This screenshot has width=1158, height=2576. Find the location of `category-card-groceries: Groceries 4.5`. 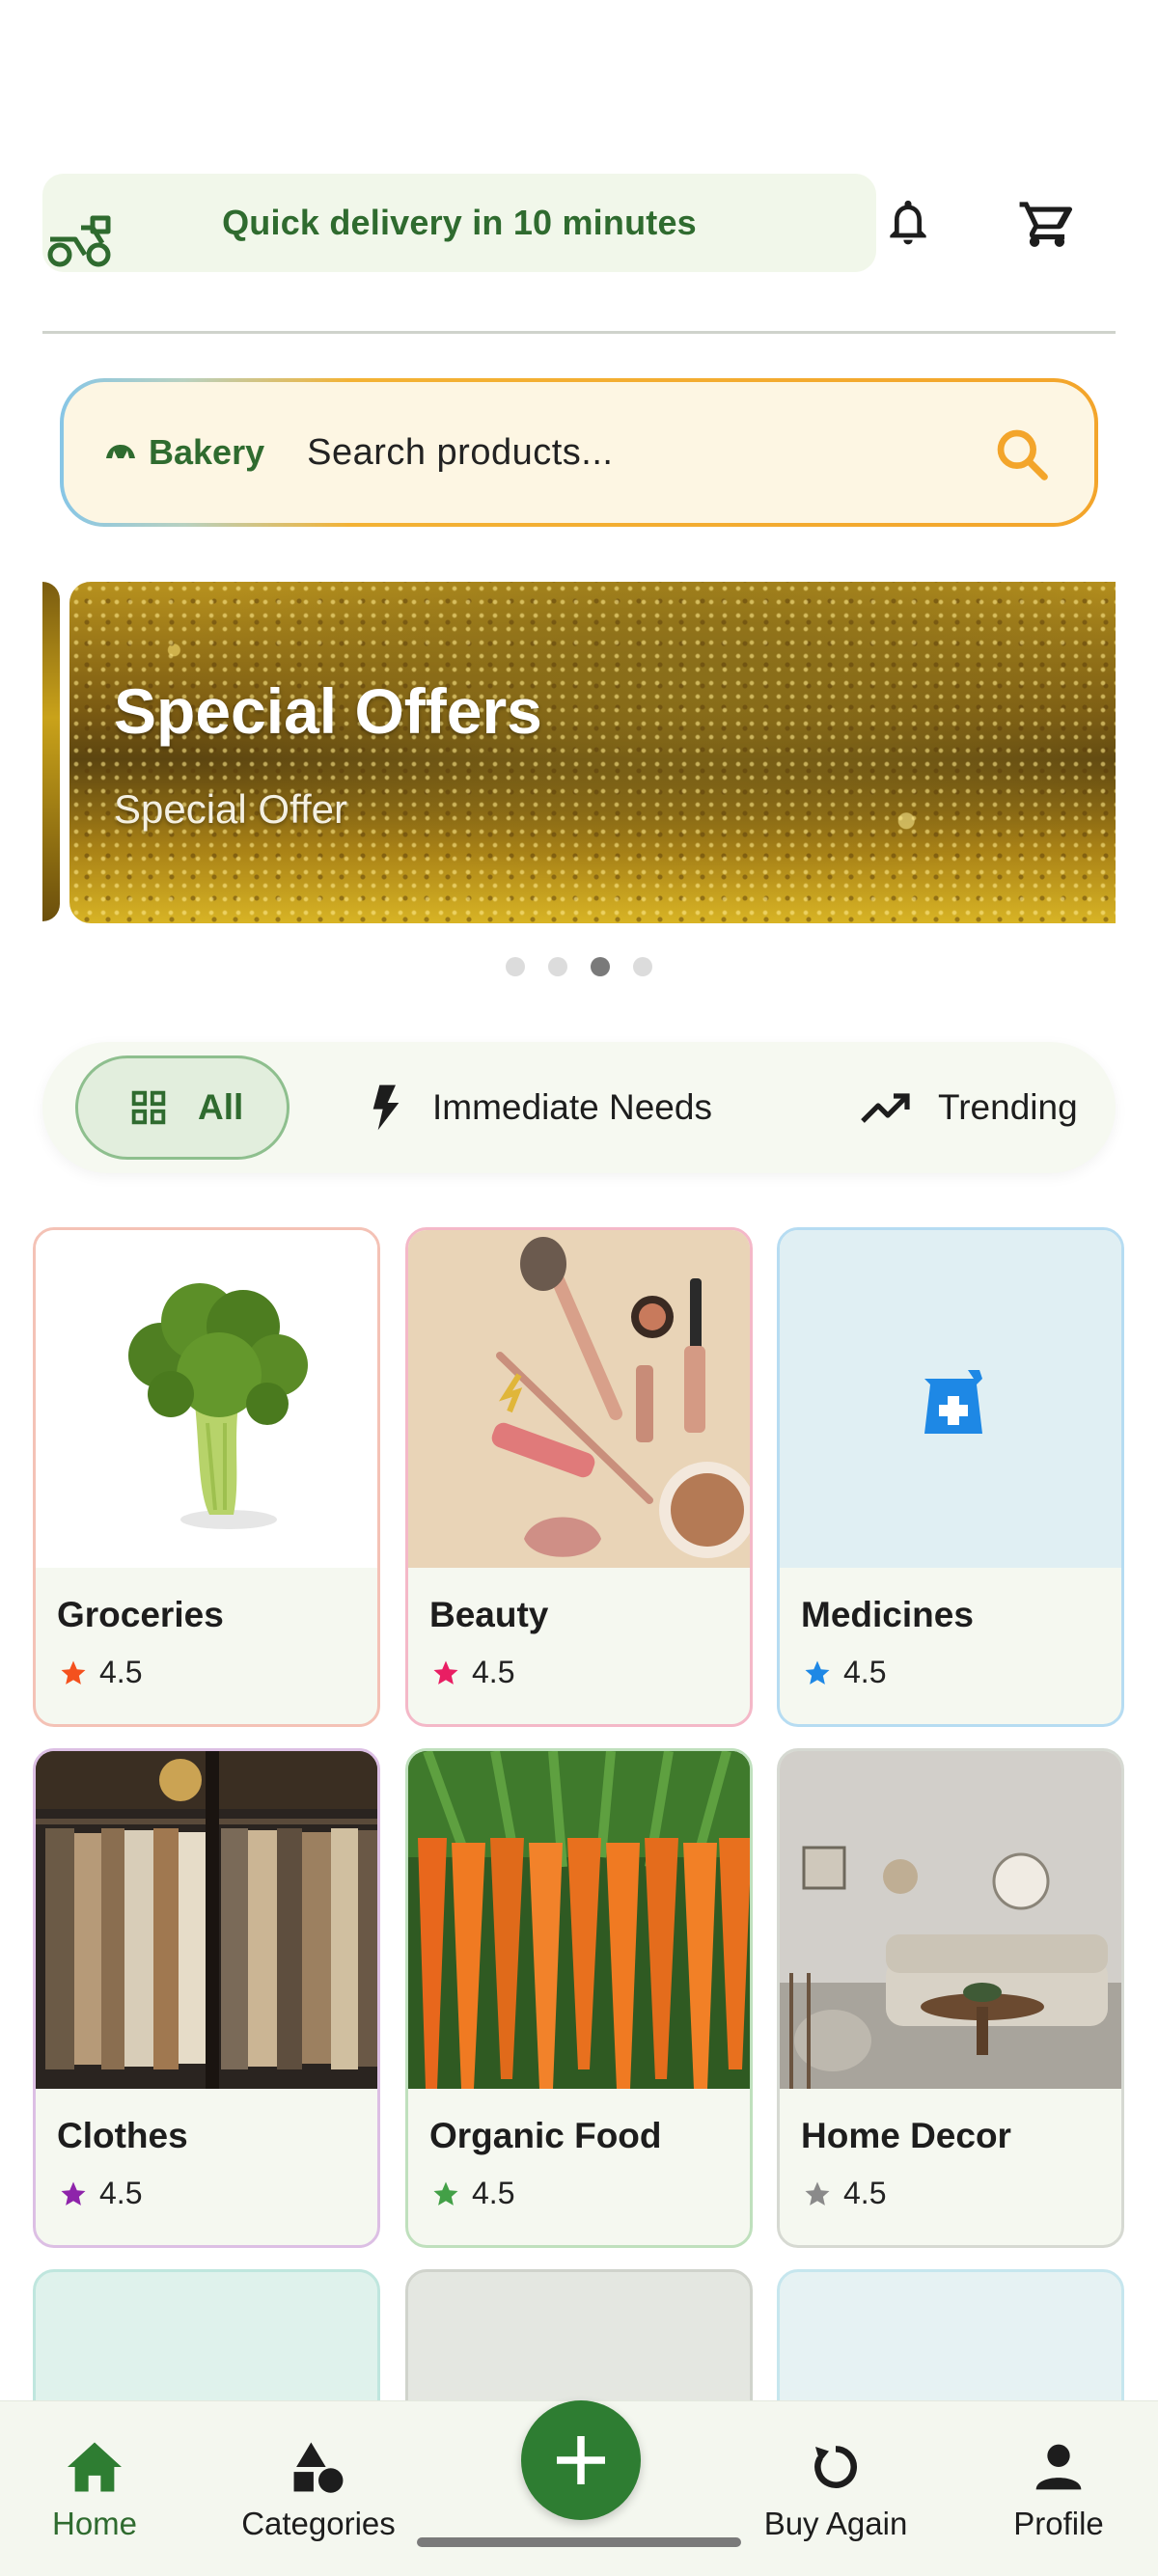

category-card-groceries: Groceries 4.5 is located at coordinates (206, 1477).